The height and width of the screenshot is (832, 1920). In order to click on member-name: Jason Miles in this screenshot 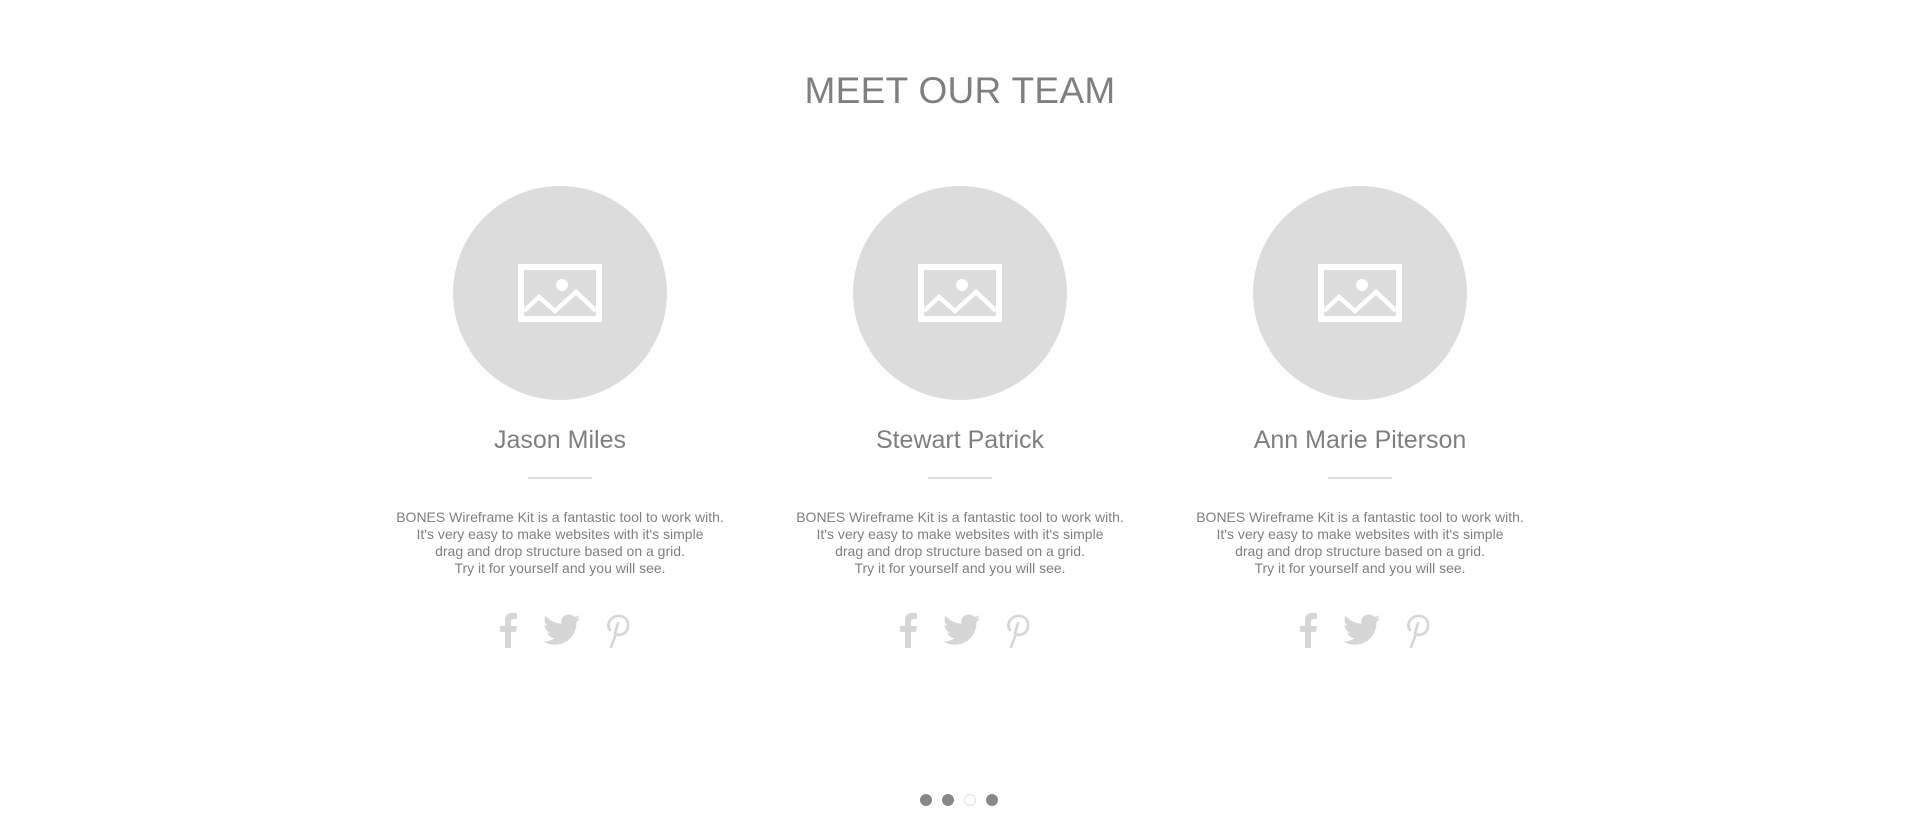, I will do `click(560, 440)`.